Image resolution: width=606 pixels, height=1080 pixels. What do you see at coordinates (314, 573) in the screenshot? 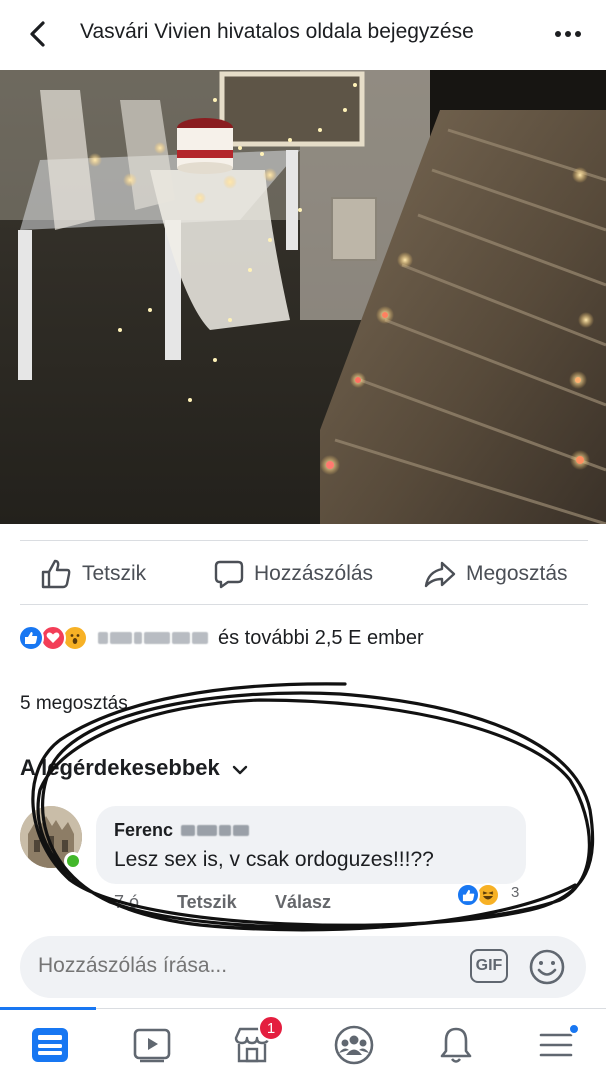
I see `comment-label: Hozzászólás` at bounding box center [314, 573].